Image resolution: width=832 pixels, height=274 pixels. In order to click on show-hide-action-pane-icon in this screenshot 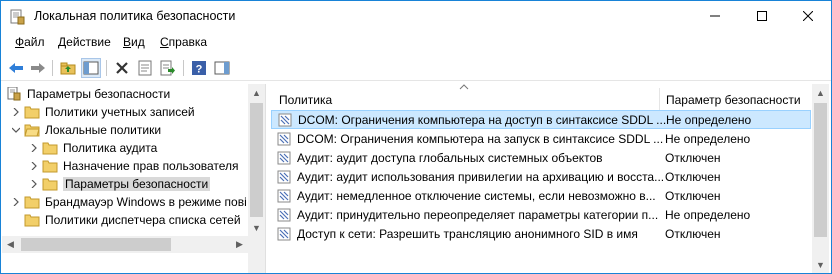, I will do `click(222, 68)`.